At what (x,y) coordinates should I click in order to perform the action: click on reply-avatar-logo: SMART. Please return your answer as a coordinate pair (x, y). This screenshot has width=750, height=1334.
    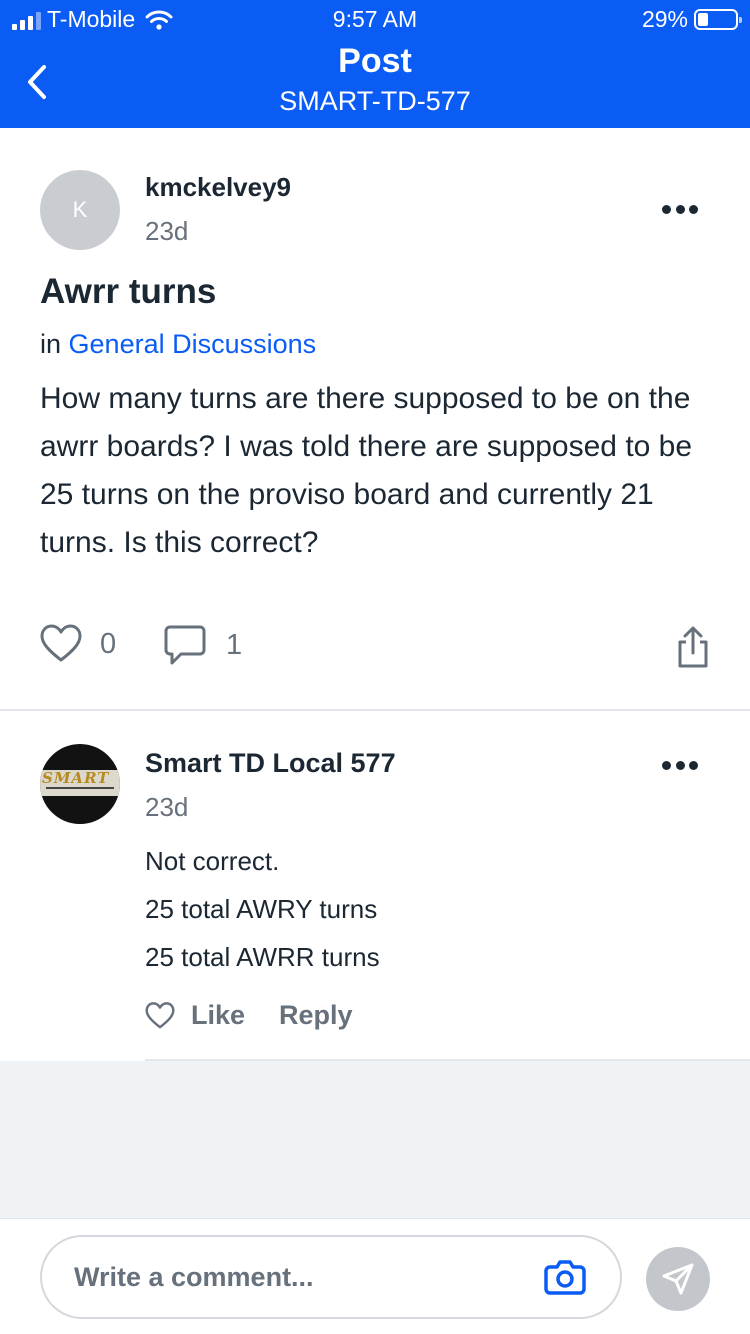
    Looking at the image, I should click on (80, 784).